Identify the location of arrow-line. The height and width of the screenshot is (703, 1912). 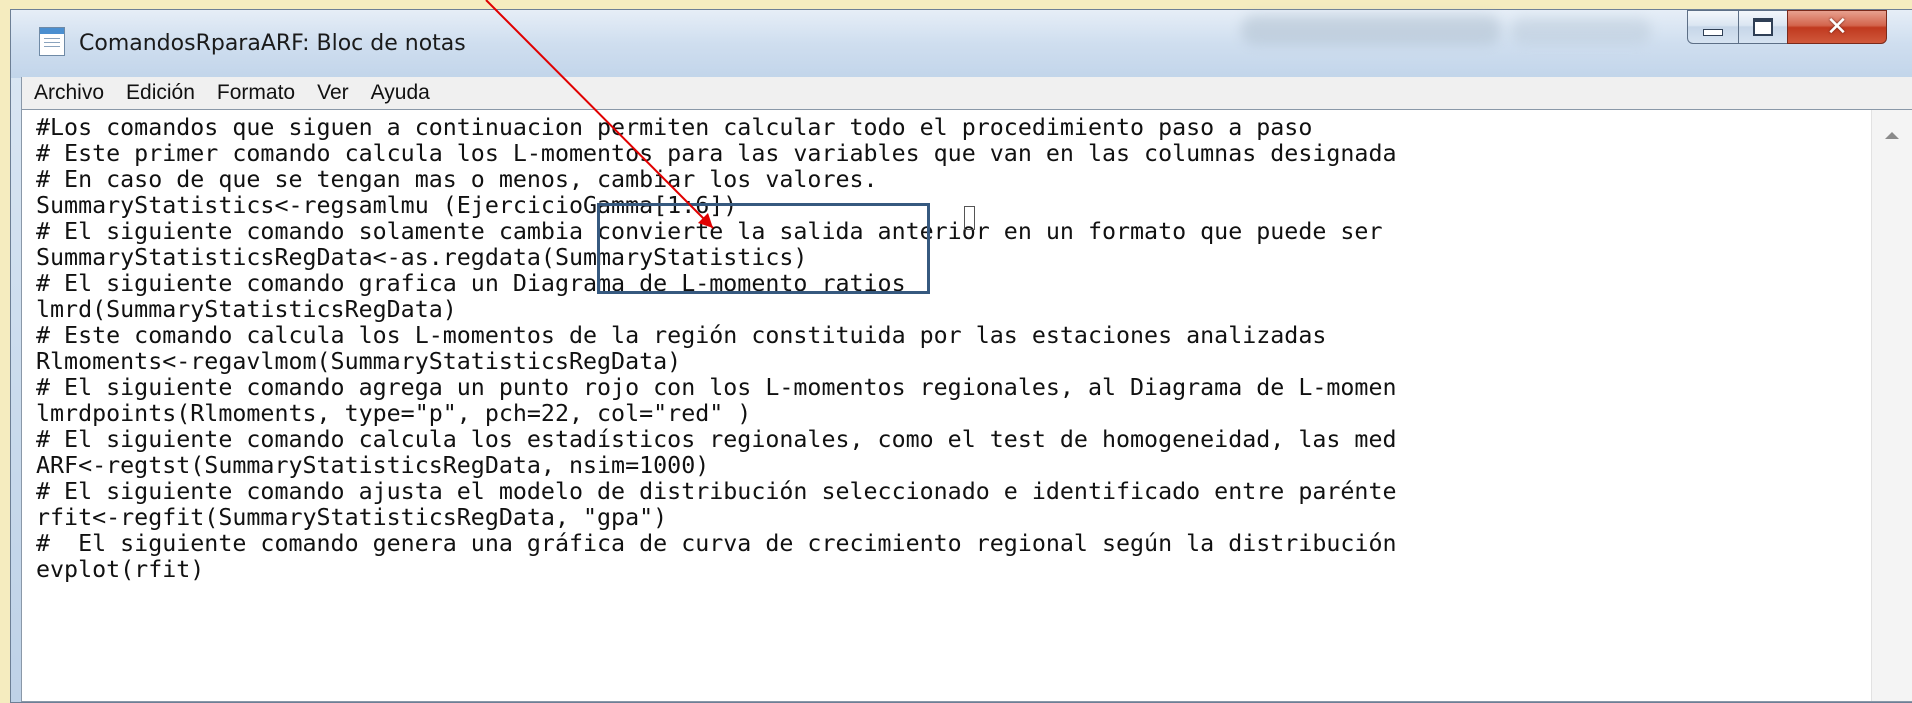
(599, 114).